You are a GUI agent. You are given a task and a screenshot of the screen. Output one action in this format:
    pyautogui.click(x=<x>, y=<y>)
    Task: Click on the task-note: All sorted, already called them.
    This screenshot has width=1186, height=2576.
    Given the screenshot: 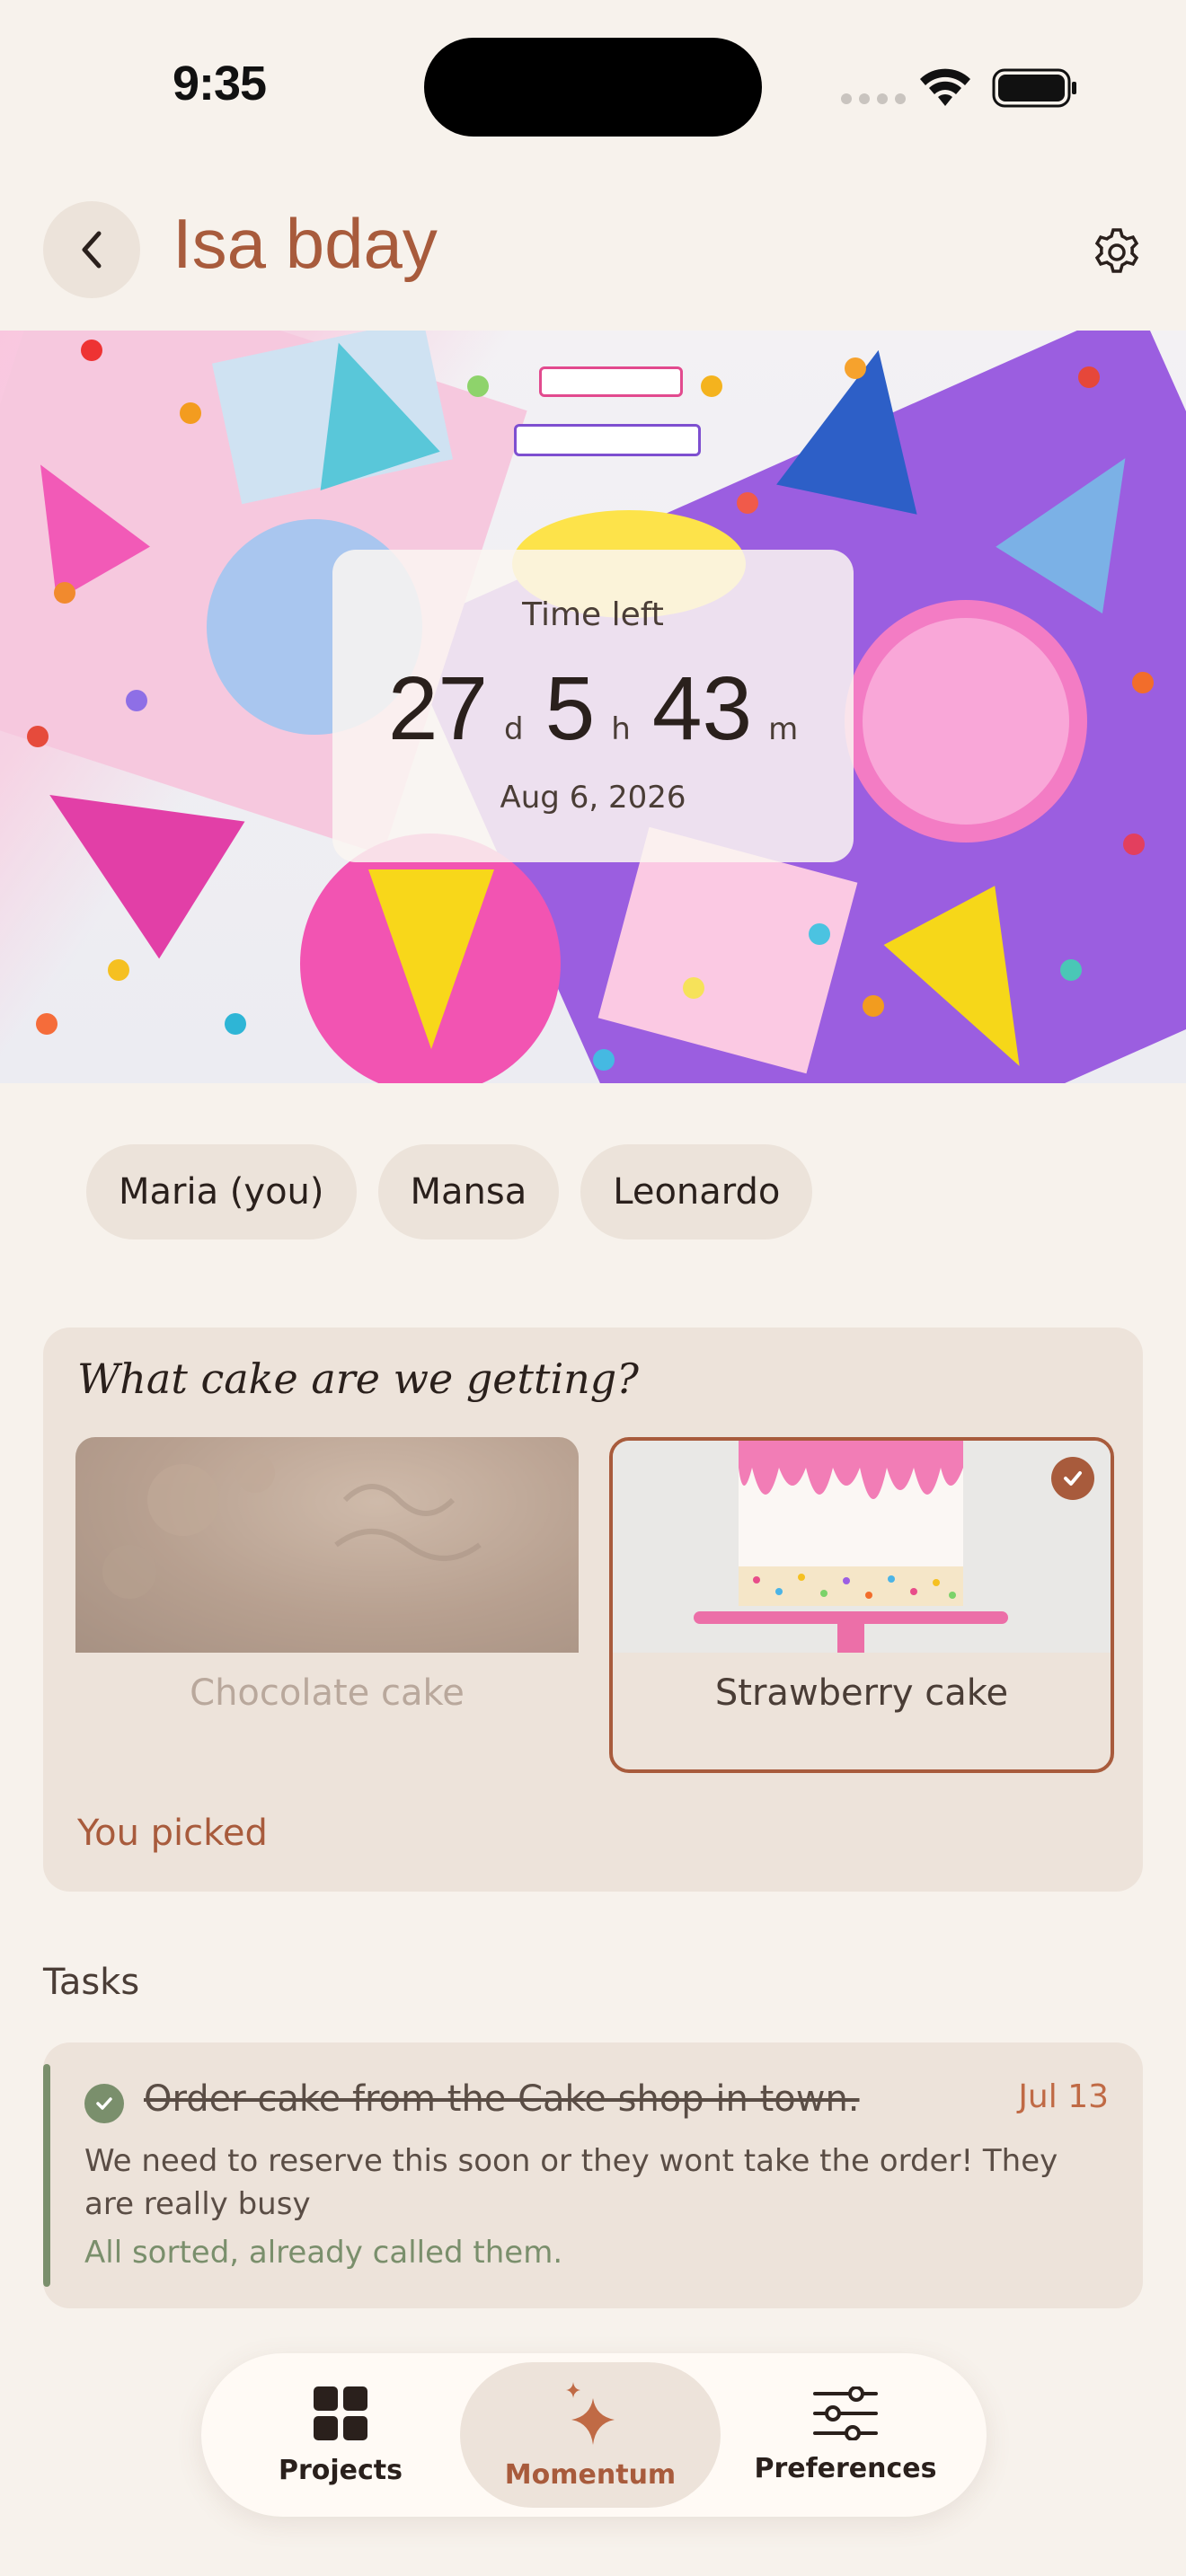 What is the action you would take?
    pyautogui.click(x=323, y=2253)
    